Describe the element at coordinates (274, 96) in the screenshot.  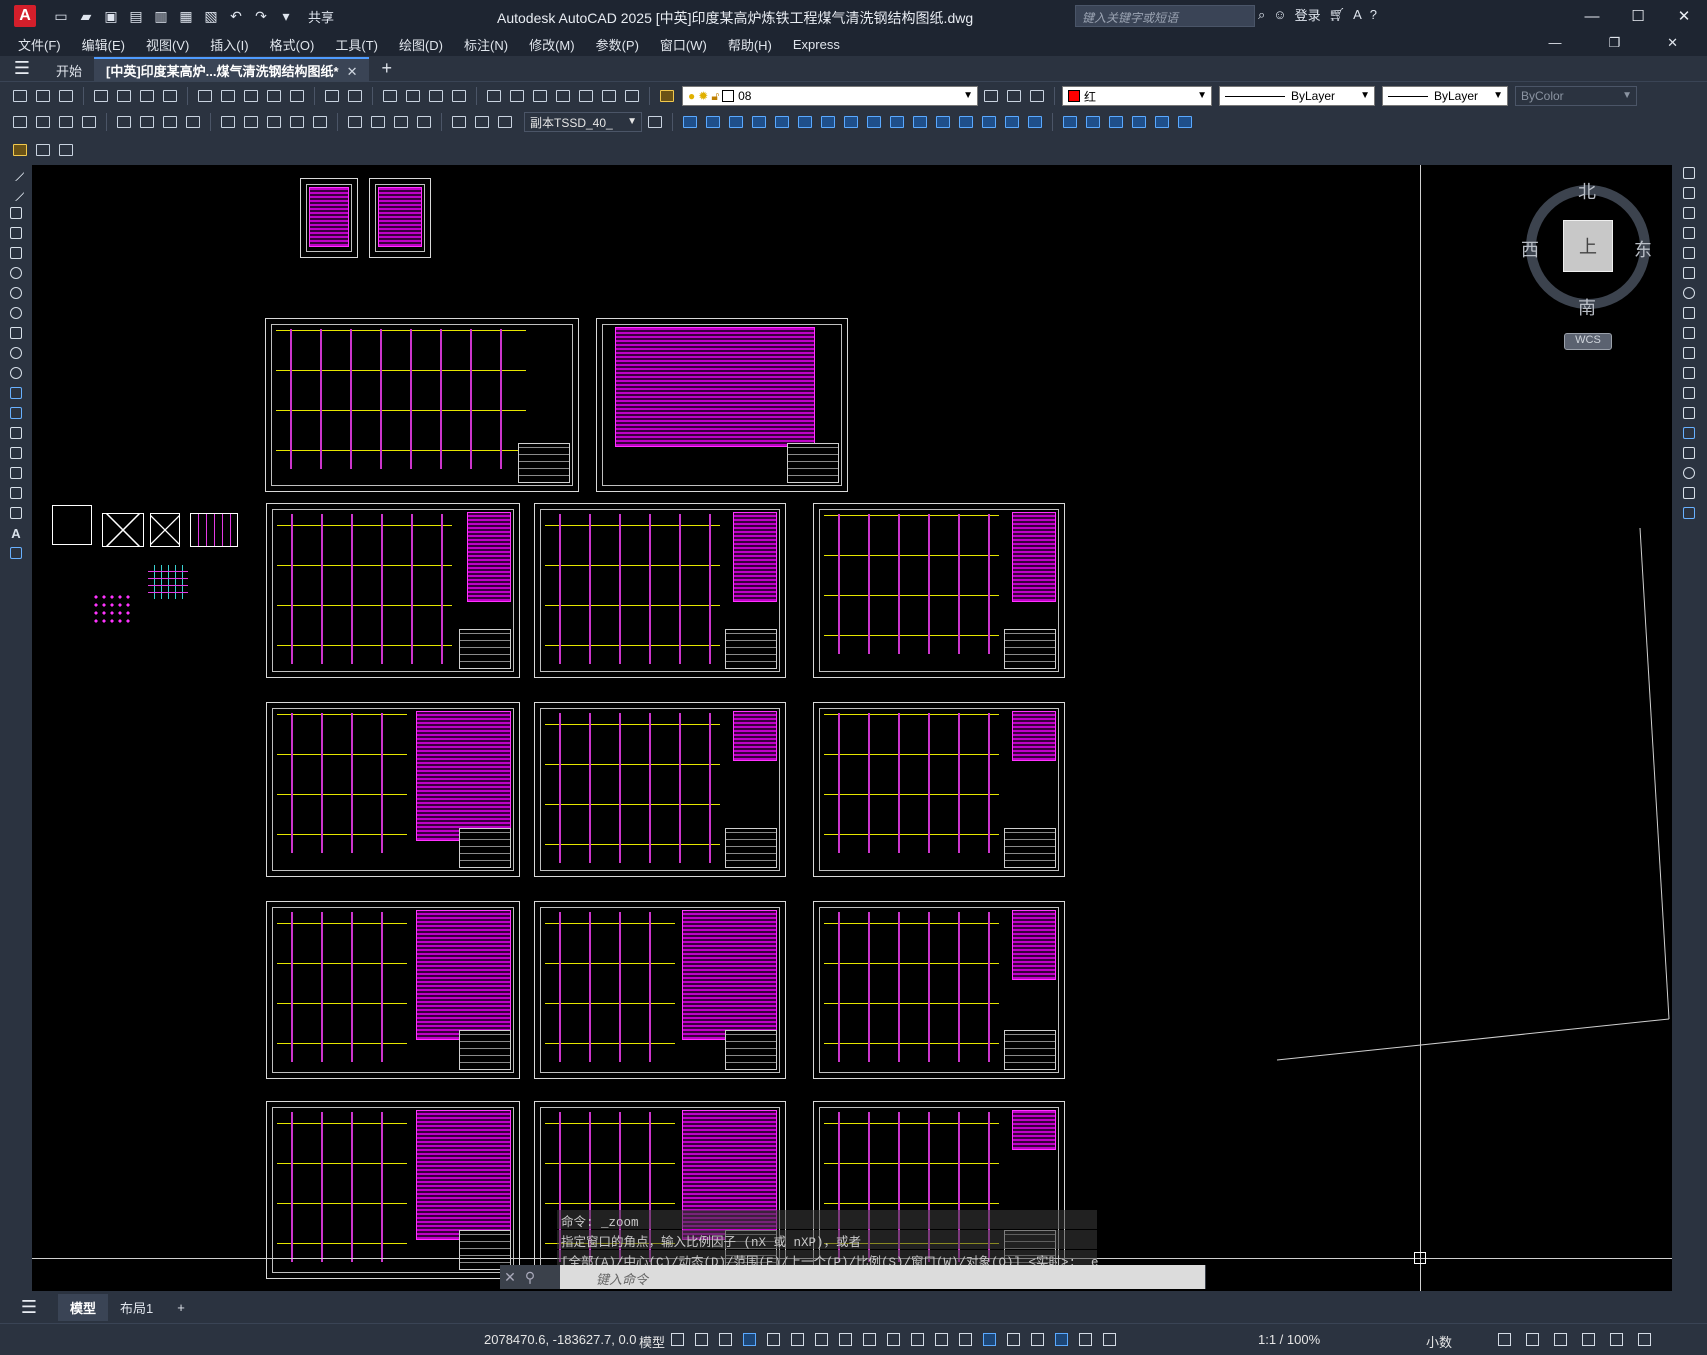
I see `match-properties-icon` at that location.